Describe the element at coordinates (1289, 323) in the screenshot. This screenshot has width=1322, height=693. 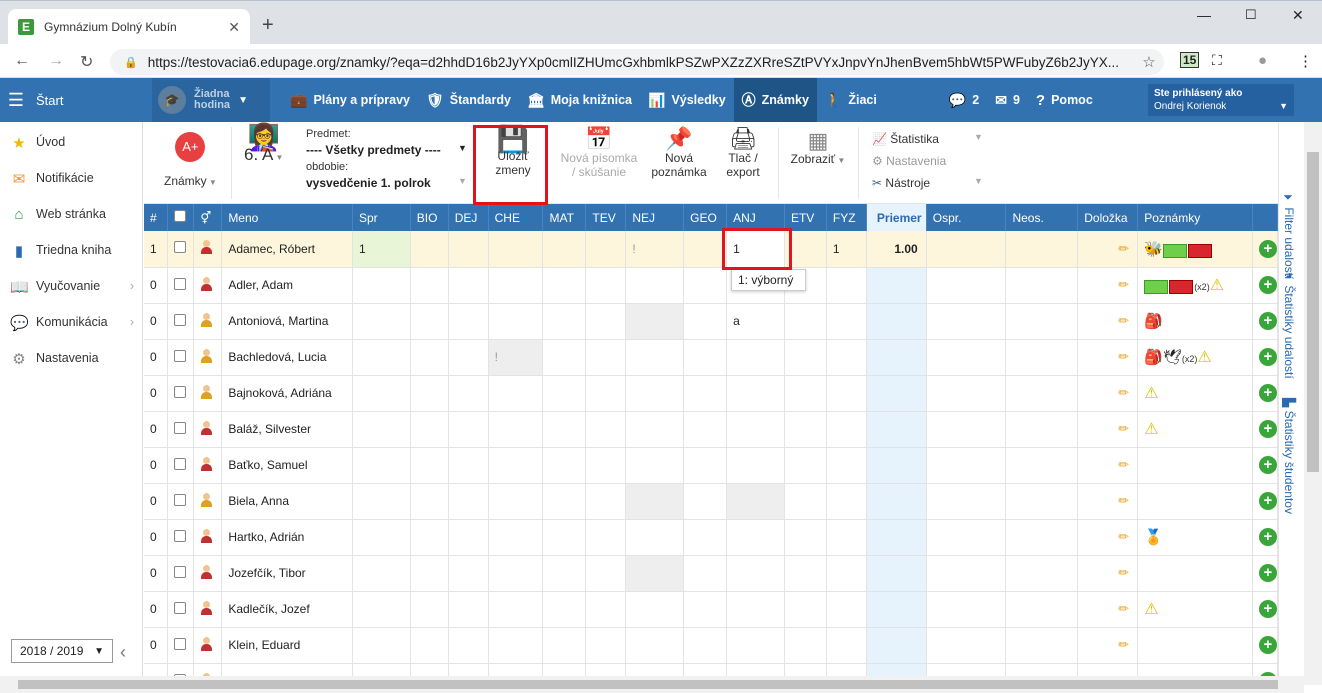
I see `event-stats-tab: ◕ Štatistiky udalostí` at that location.